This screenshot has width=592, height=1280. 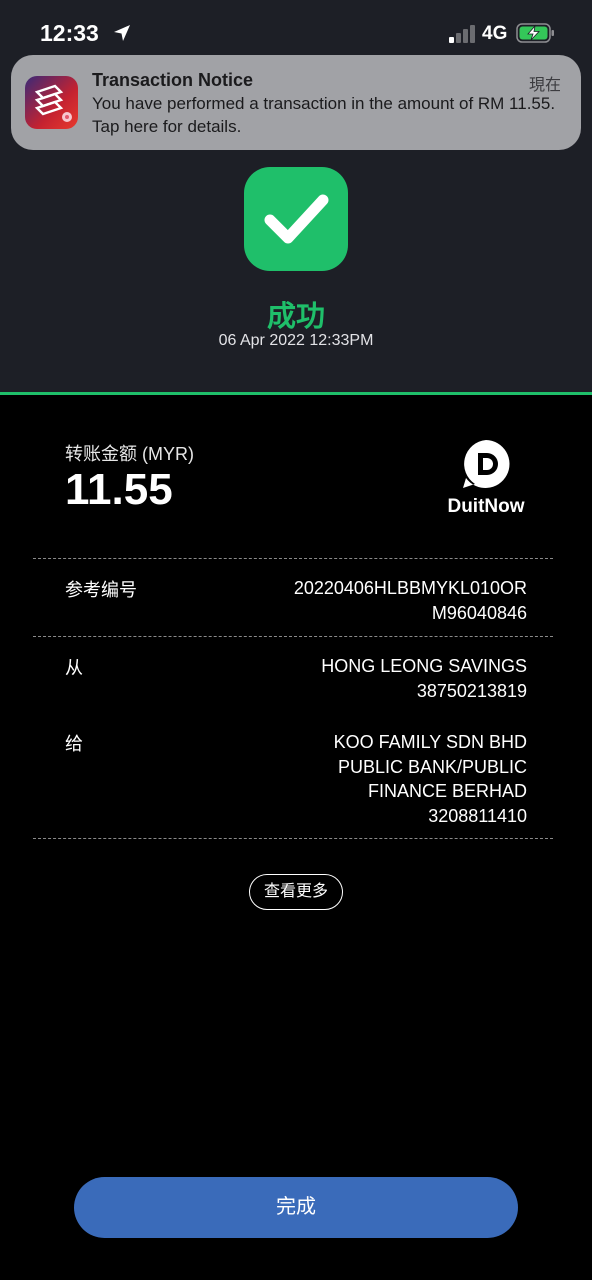 What do you see at coordinates (122, 33) in the screenshot?
I see `location-arrow-icon` at bounding box center [122, 33].